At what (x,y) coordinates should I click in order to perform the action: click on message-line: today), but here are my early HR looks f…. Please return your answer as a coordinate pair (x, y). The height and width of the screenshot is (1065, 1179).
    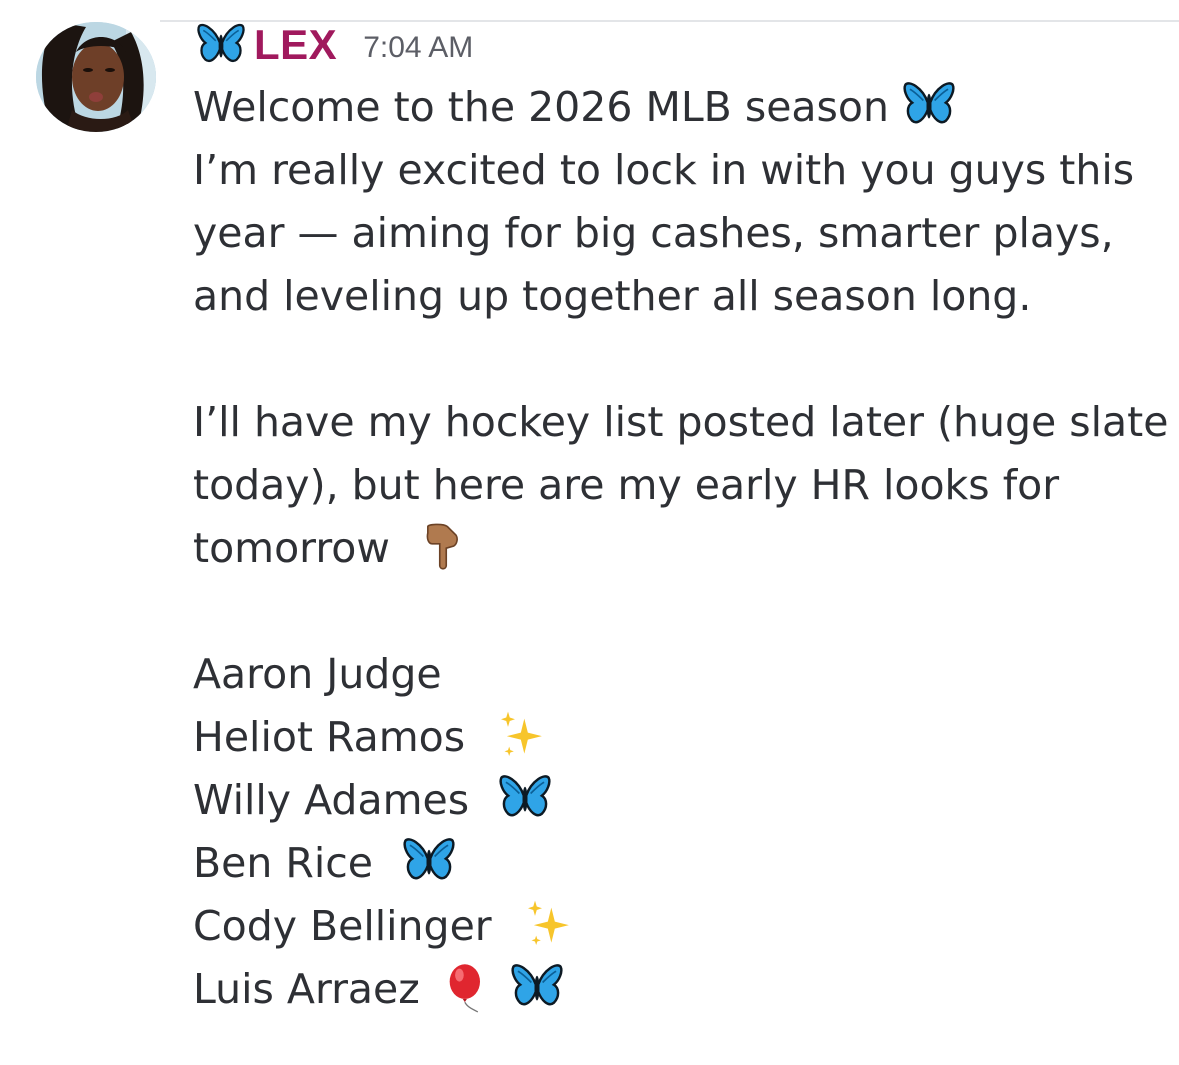
    Looking at the image, I should click on (678, 485).